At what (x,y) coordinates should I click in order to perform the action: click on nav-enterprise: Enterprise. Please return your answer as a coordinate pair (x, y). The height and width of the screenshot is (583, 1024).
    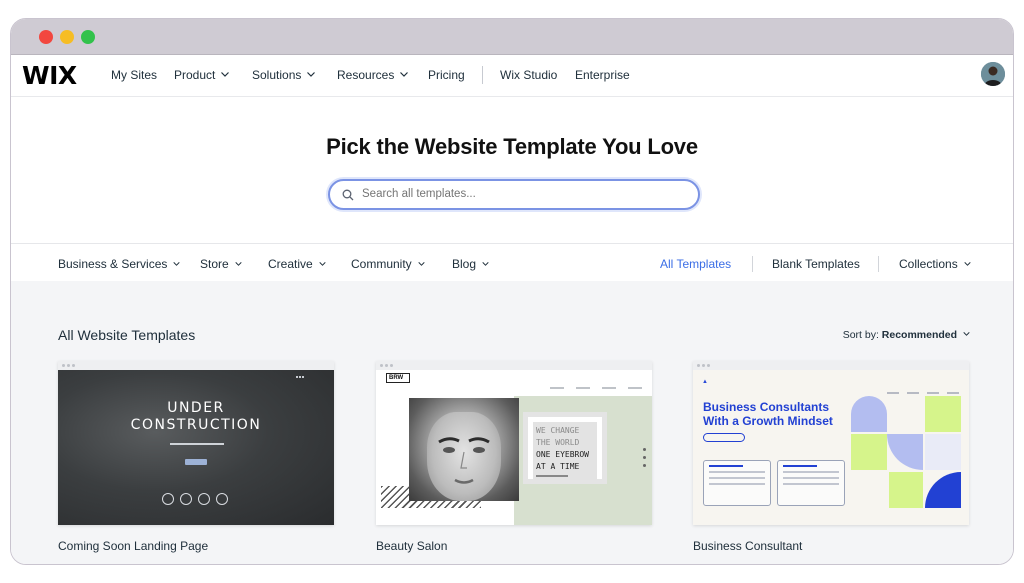
    Looking at the image, I should click on (602, 75).